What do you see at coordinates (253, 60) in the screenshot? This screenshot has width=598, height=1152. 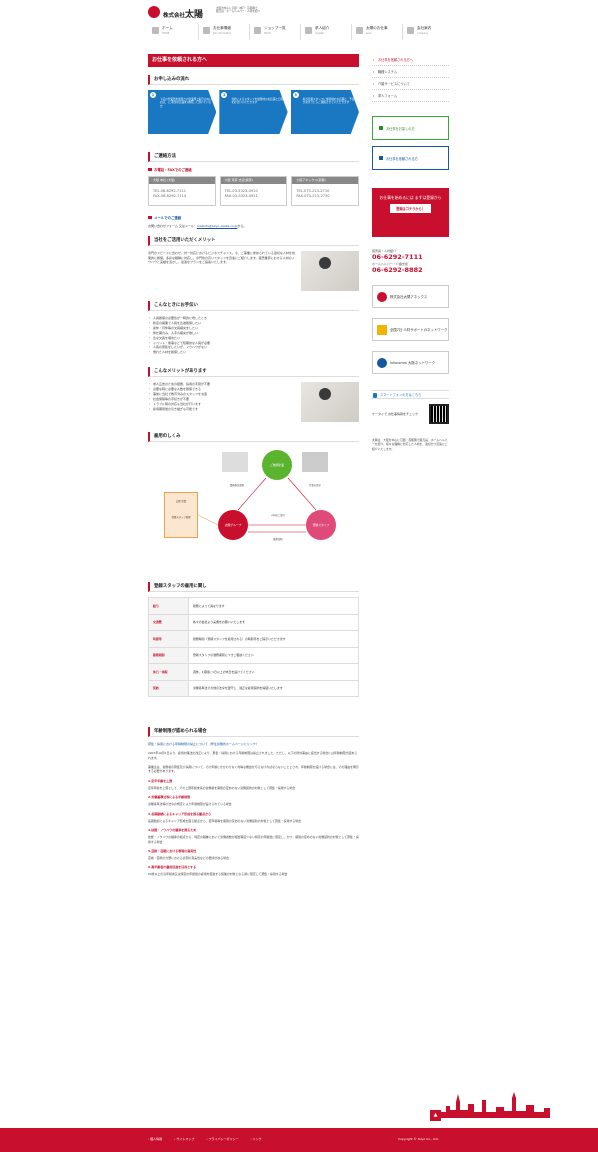 I see `page-title: お仕事を依頼される方へ` at bounding box center [253, 60].